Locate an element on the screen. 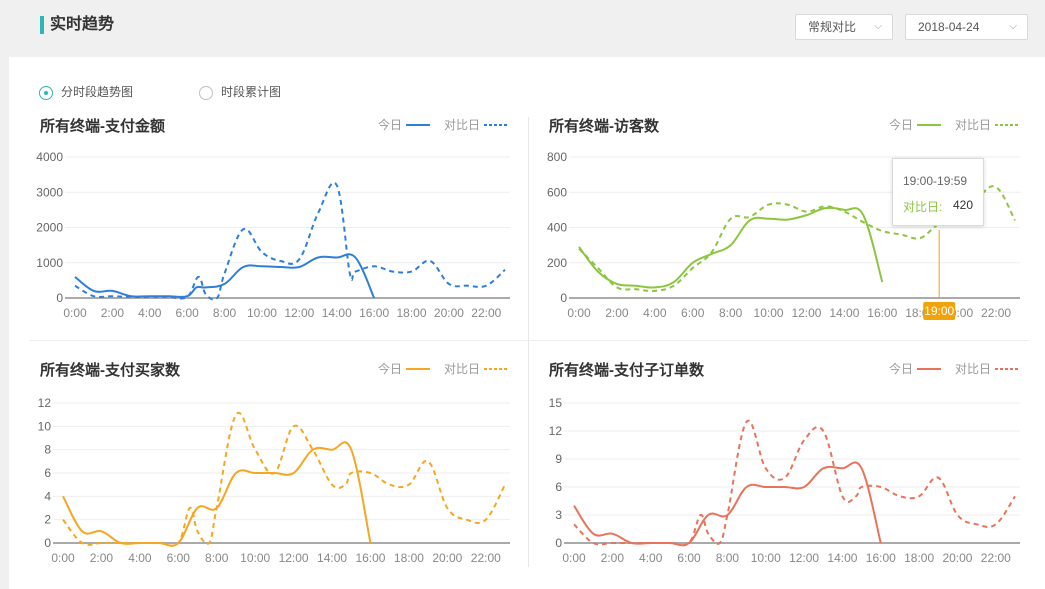  chart-title: 所有终端-支付买家数 is located at coordinates (110, 370).